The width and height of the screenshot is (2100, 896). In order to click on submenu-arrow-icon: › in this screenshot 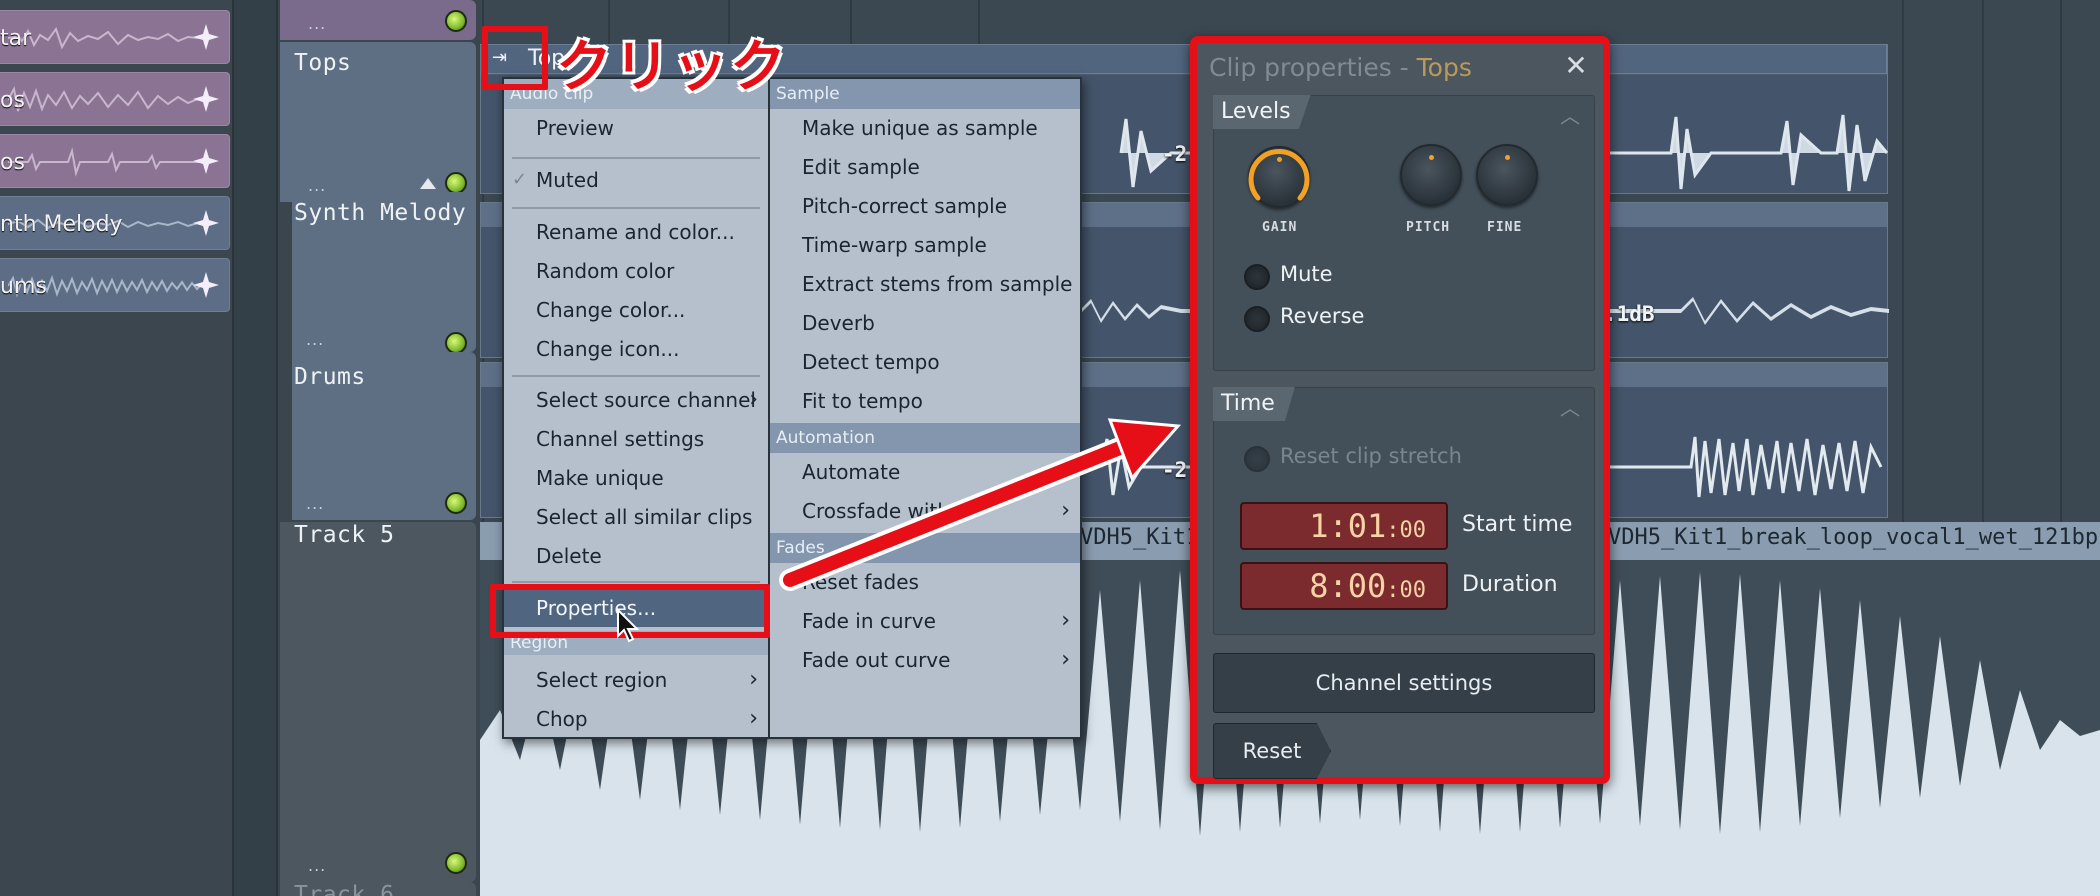, I will do `click(1065, 620)`.